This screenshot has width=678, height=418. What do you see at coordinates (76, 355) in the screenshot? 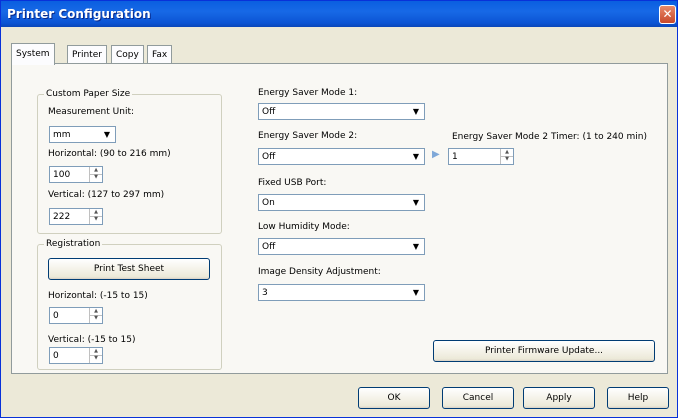
I see `registration-vertical-spinner: 0 ▲ ▼` at bounding box center [76, 355].